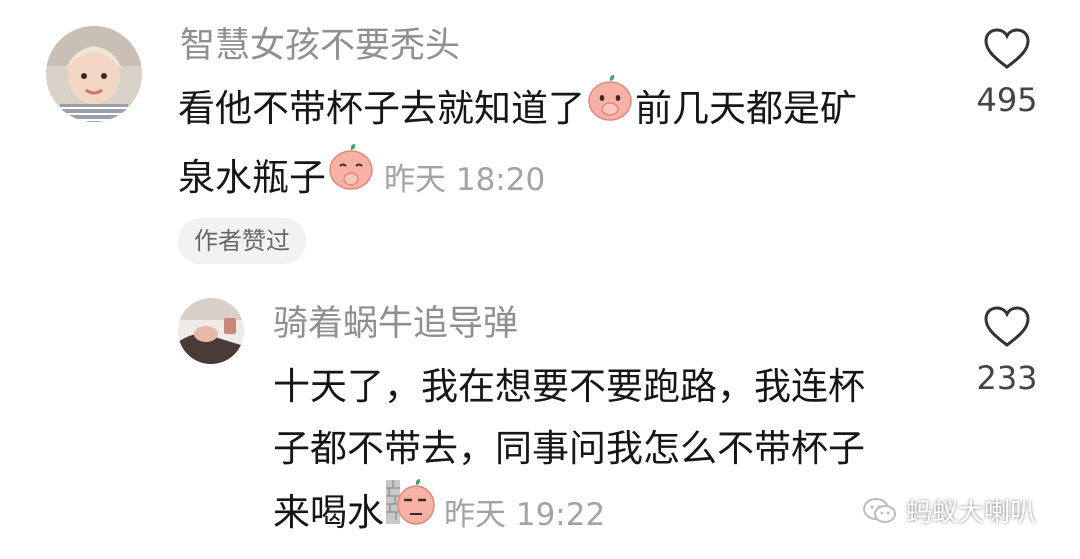  I want to click on comment-time: 昨天 19:22, so click(525, 515).